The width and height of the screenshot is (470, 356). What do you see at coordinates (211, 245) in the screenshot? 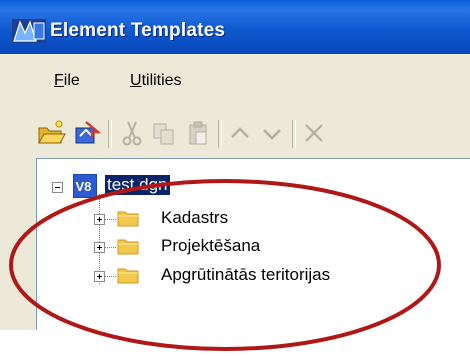
I see `tree-node-label: Projektēšana` at bounding box center [211, 245].